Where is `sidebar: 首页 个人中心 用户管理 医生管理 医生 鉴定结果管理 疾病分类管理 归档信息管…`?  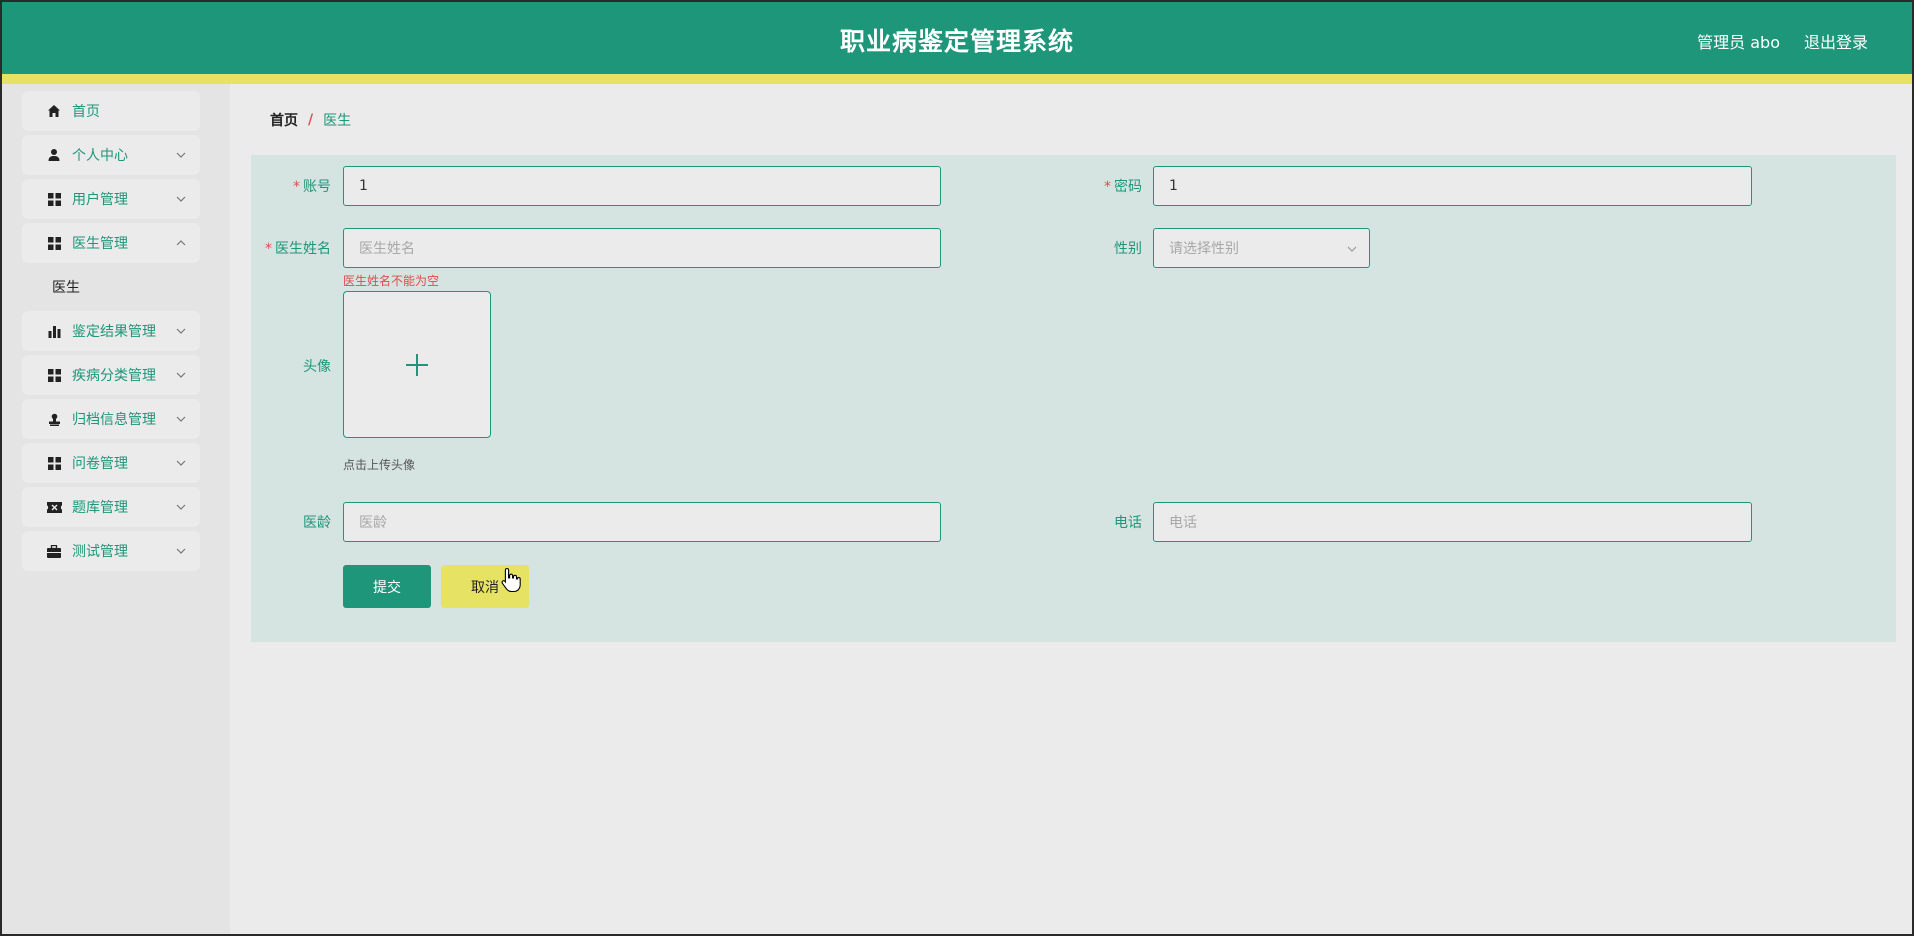
sidebar: 首页 个人中心 用户管理 医生管理 医生 鉴定结果管理 疾病分类管理 归档信息管… is located at coordinates (116, 509).